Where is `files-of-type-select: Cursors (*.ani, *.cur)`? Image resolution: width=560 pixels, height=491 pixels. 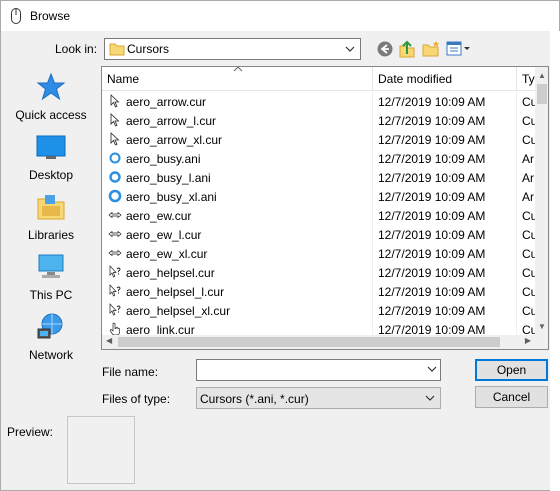 files-of-type-select: Cursors (*.ani, *.cur) is located at coordinates (318, 398).